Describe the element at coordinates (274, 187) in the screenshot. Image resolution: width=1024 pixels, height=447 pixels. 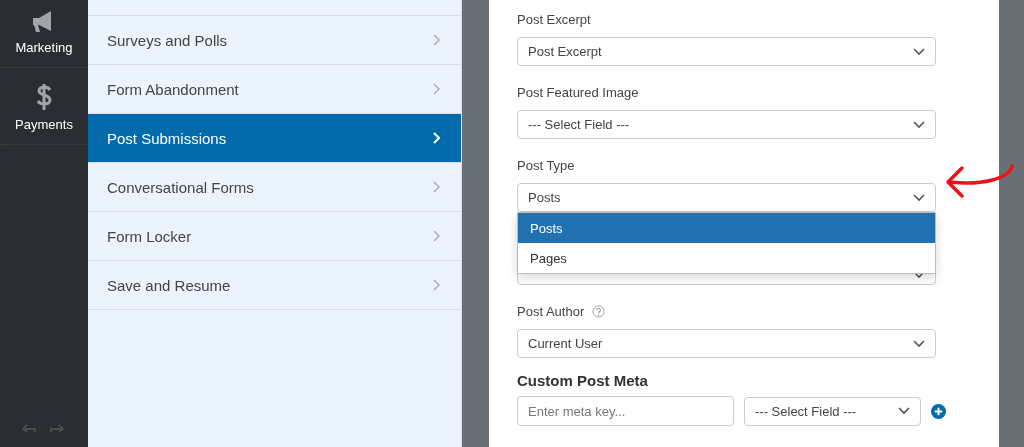
I see `settings-menu-item: Conversational Forms` at that location.